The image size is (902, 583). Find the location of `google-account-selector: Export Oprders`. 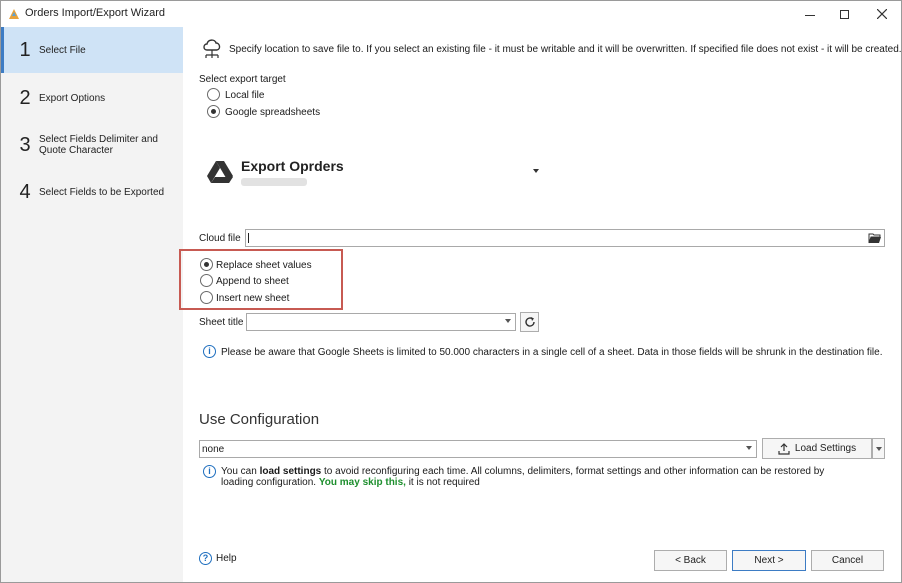

google-account-selector: Export Oprders is located at coordinates (375, 173).